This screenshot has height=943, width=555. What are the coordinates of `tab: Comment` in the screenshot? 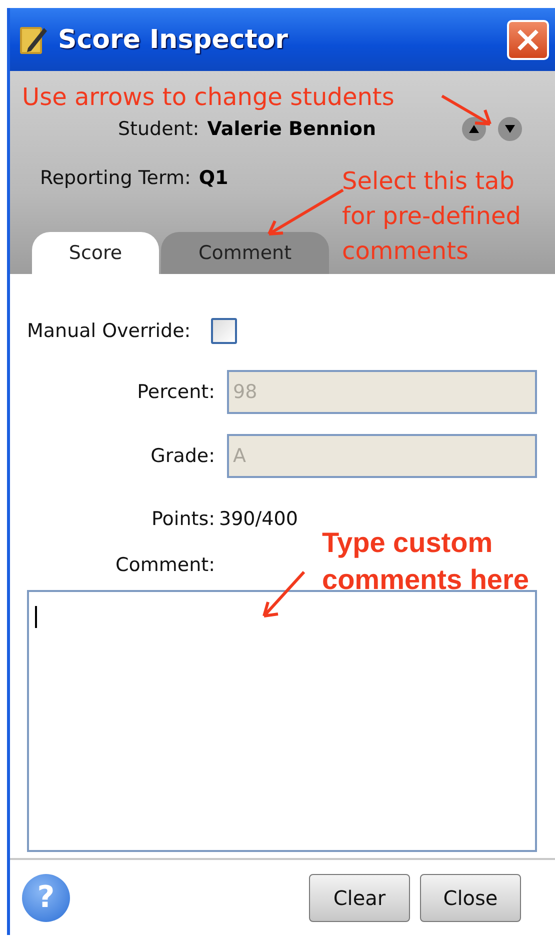 It's located at (245, 253).